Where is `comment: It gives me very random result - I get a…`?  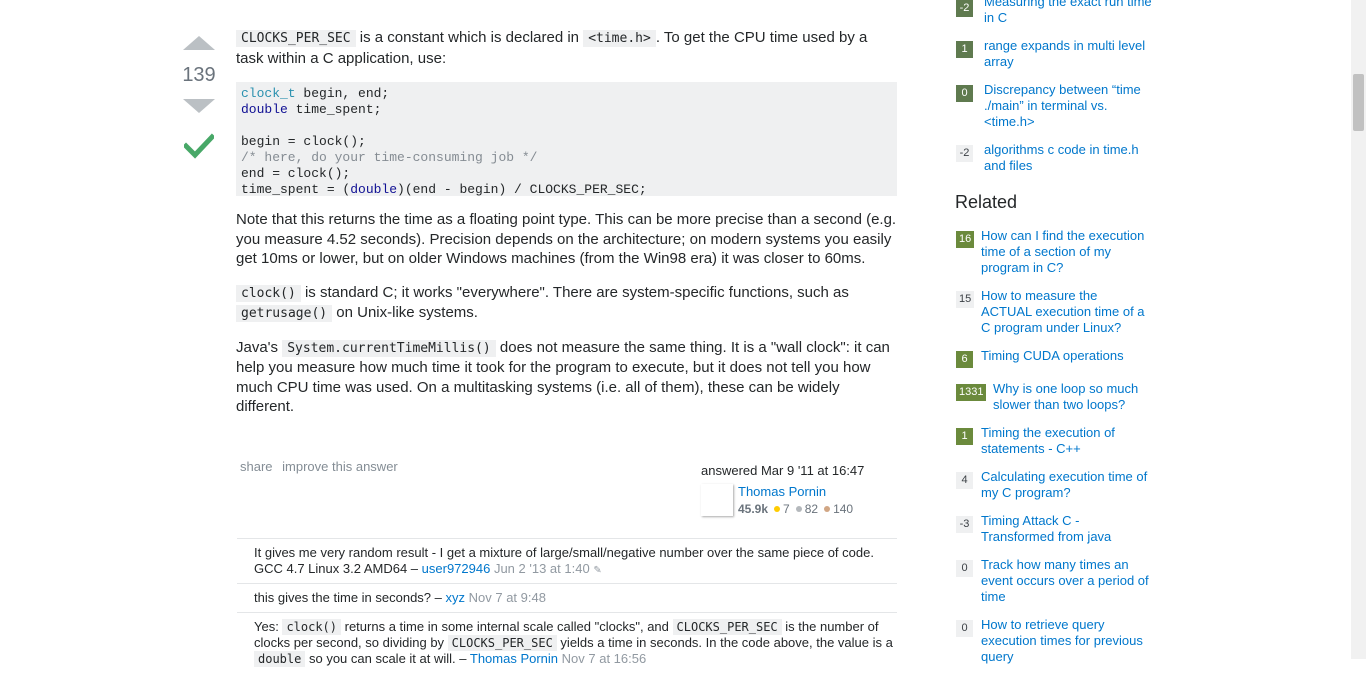 comment: It gives me very random result - I get a… is located at coordinates (567, 560).